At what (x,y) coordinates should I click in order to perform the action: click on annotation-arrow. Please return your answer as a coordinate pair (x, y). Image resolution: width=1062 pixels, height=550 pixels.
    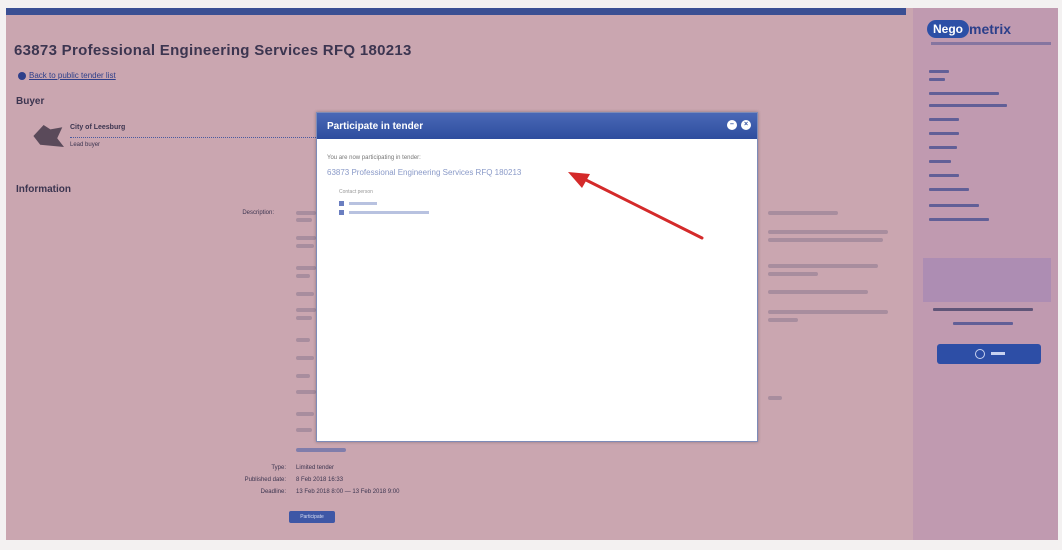
    Looking at the image, I should click on (636, 206).